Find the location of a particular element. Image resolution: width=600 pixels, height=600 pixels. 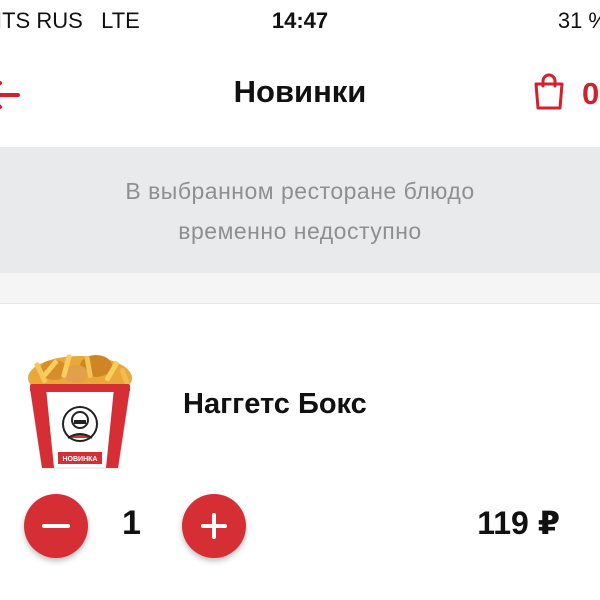

notice-line-2: временно недоступно is located at coordinates (300, 231).